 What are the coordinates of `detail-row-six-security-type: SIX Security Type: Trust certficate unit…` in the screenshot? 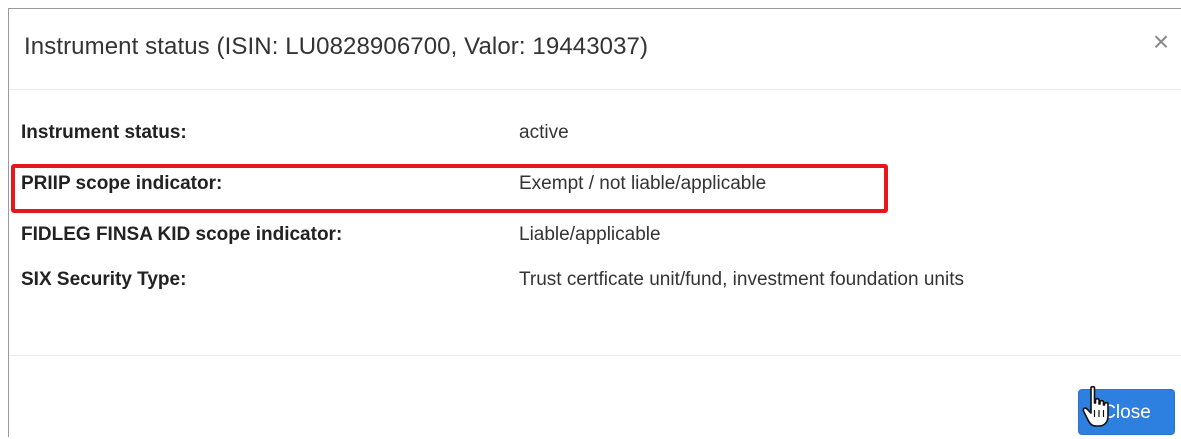 It's located at (595, 279).